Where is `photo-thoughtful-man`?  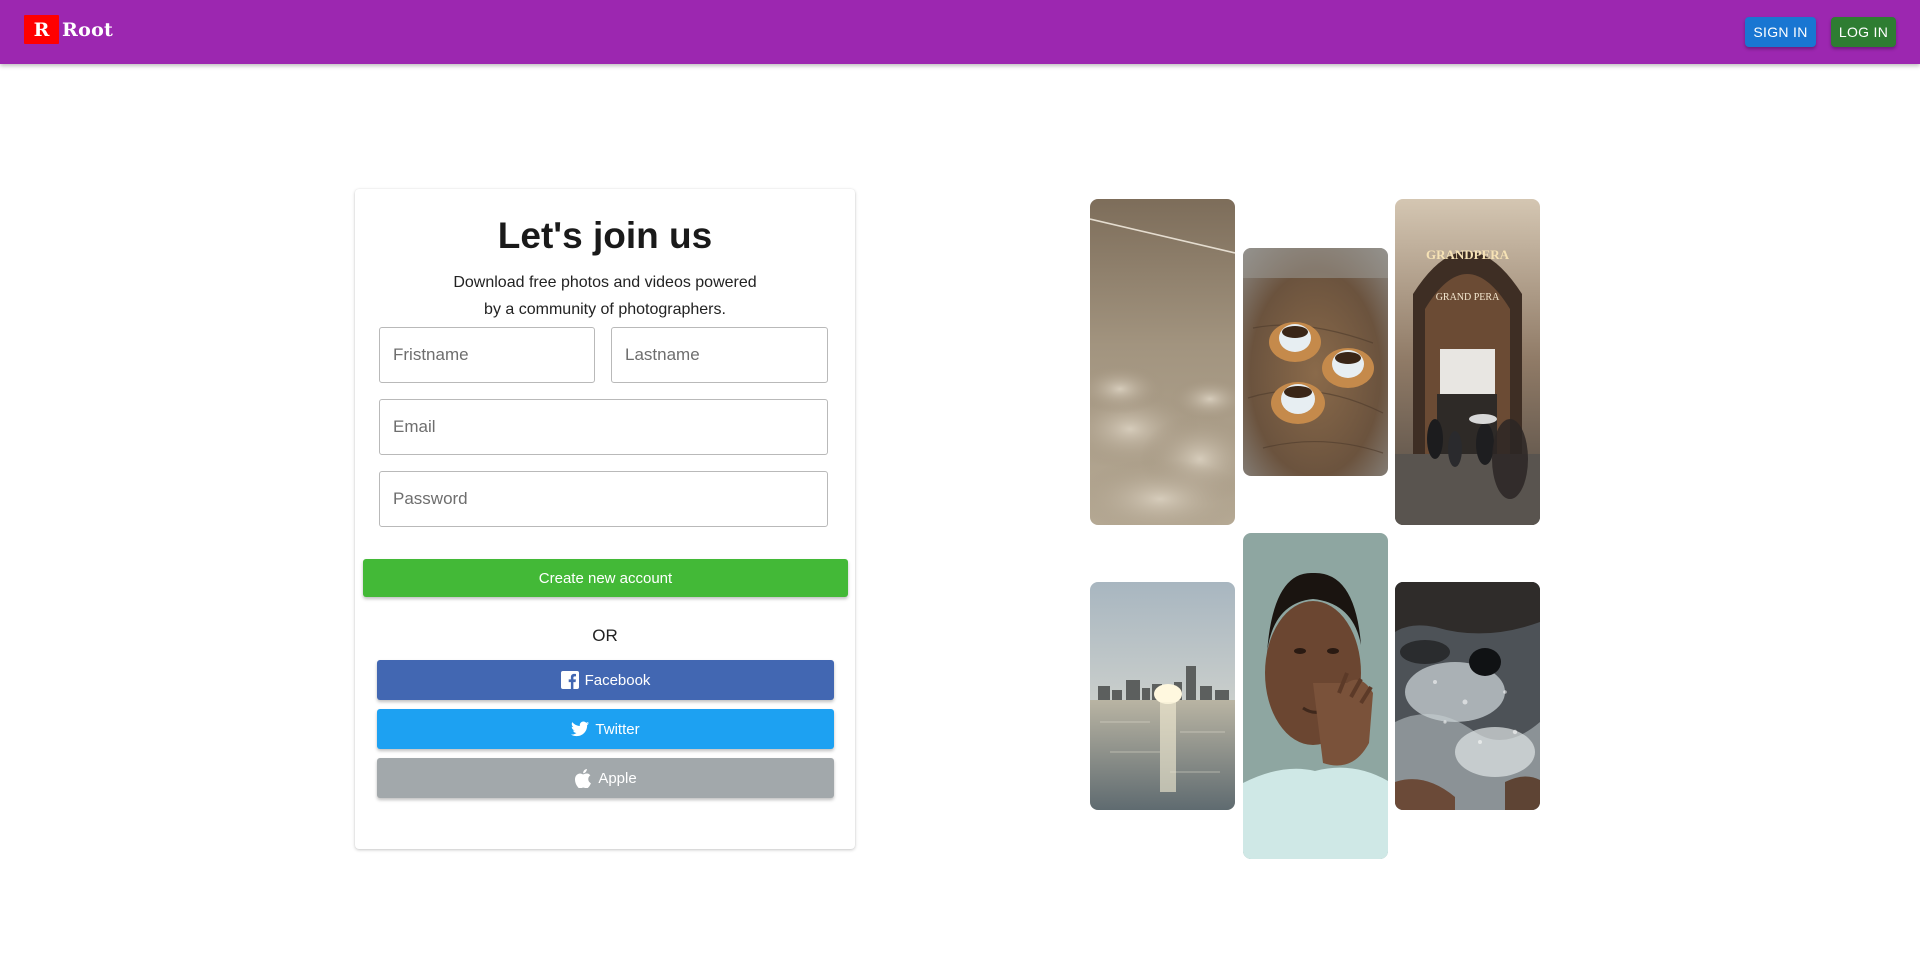 photo-thoughtful-man is located at coordinates (1315, 696).